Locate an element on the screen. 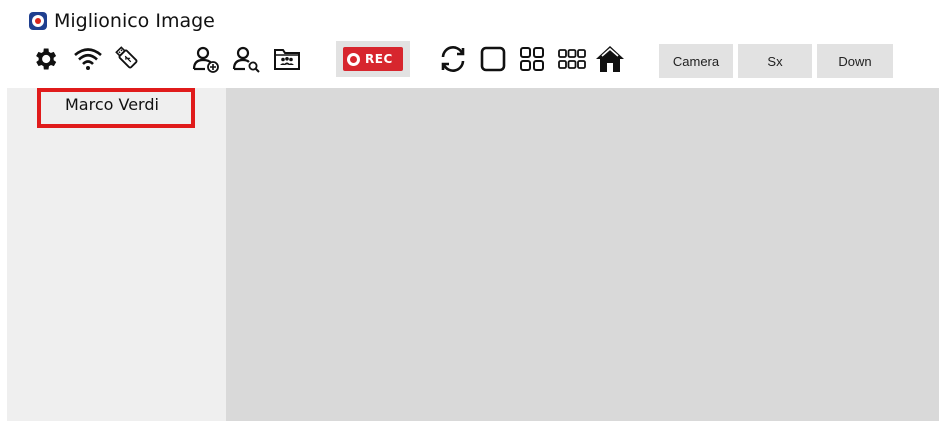  home-icon is located at coordinates (610, 59).